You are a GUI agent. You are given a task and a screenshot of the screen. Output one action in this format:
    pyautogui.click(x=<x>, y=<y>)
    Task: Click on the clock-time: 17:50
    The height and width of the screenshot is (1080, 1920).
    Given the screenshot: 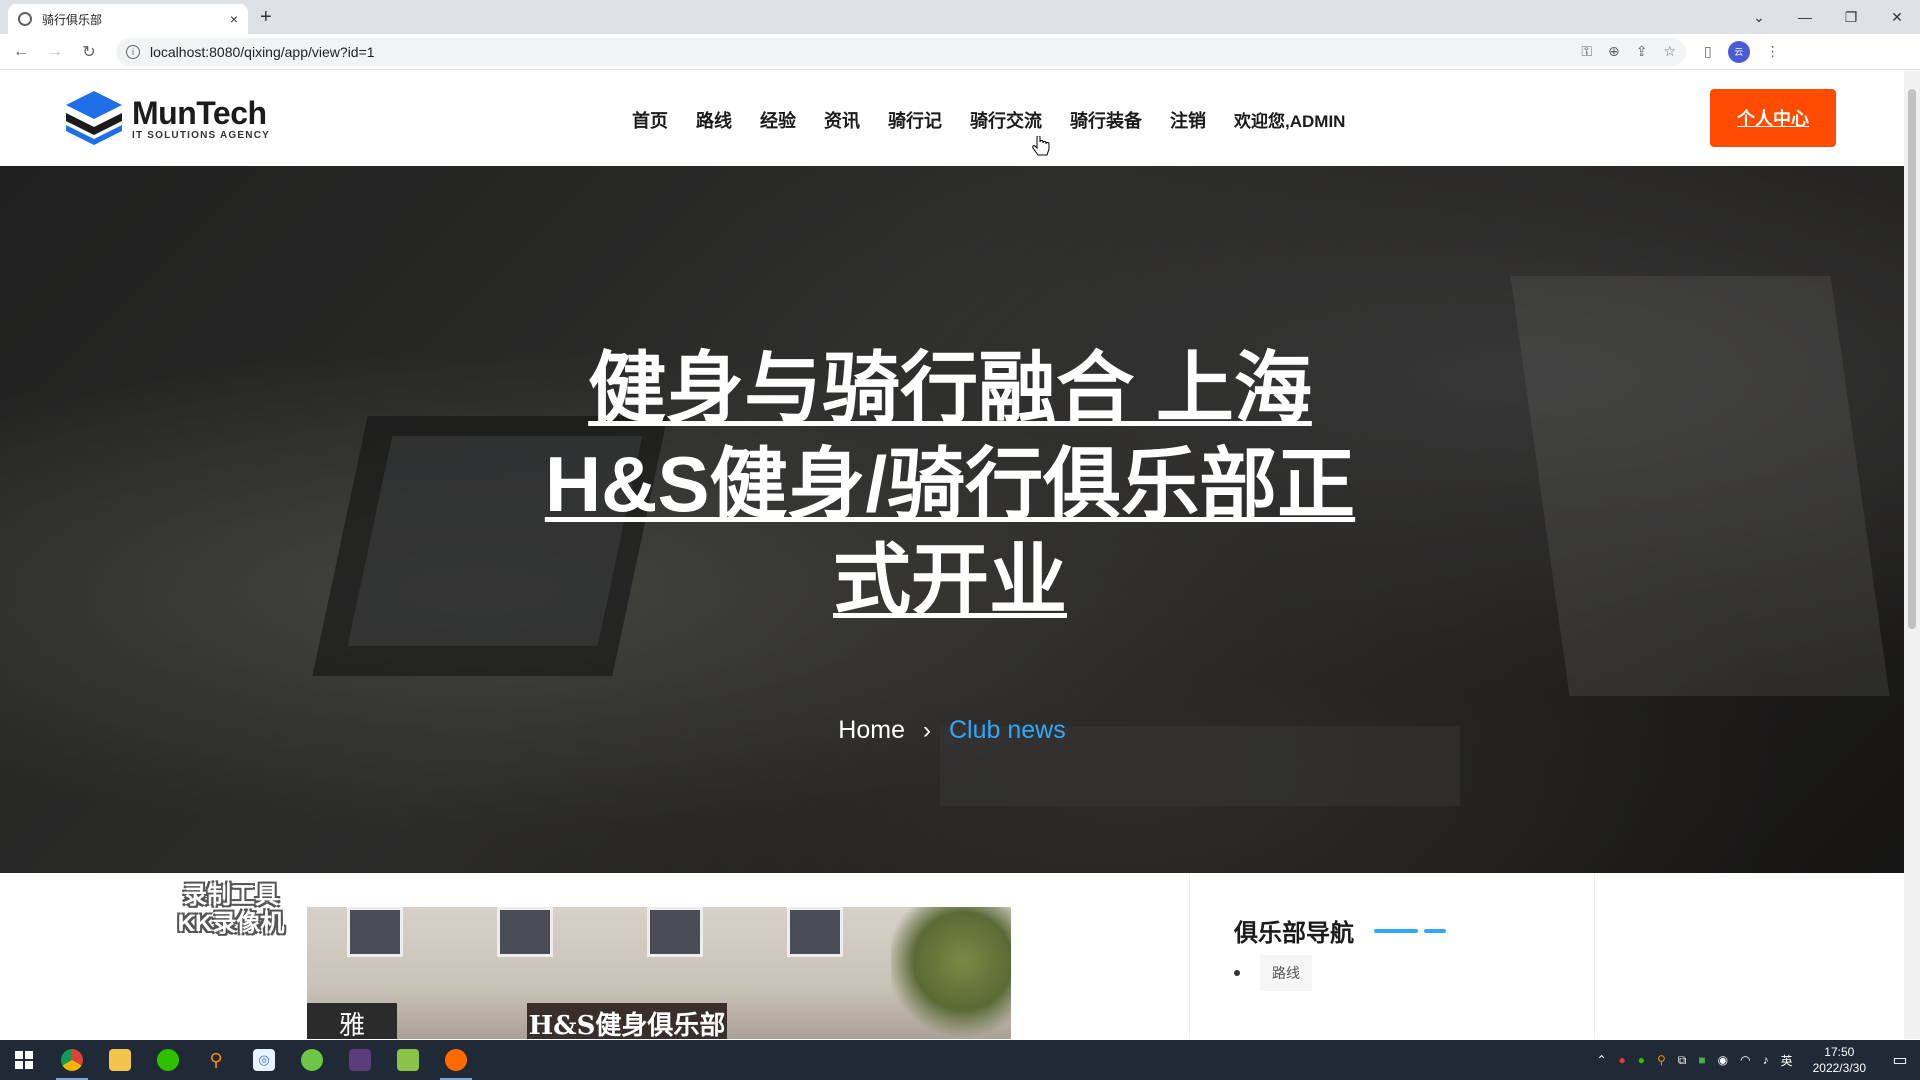 What is the action you would take?
    pyautogui.click(x=1839, y=1052)
    